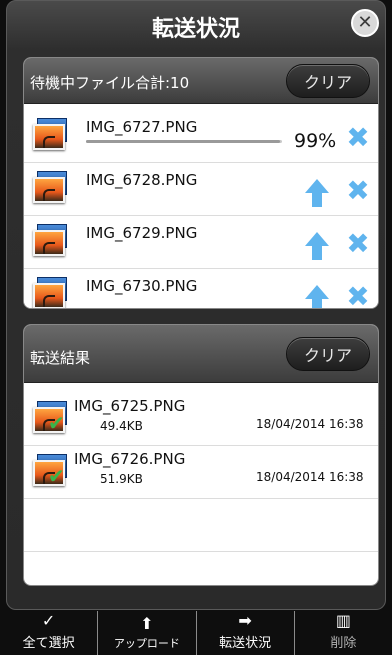  I want to click on upload-icon: ⬆, so click(147, 623).